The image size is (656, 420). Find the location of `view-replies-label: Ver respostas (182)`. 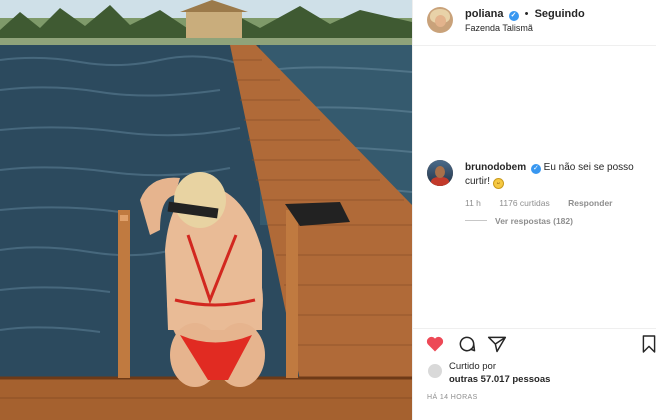

view-replies-label: Ver respostas (182) is located at coordinates (534, 221).